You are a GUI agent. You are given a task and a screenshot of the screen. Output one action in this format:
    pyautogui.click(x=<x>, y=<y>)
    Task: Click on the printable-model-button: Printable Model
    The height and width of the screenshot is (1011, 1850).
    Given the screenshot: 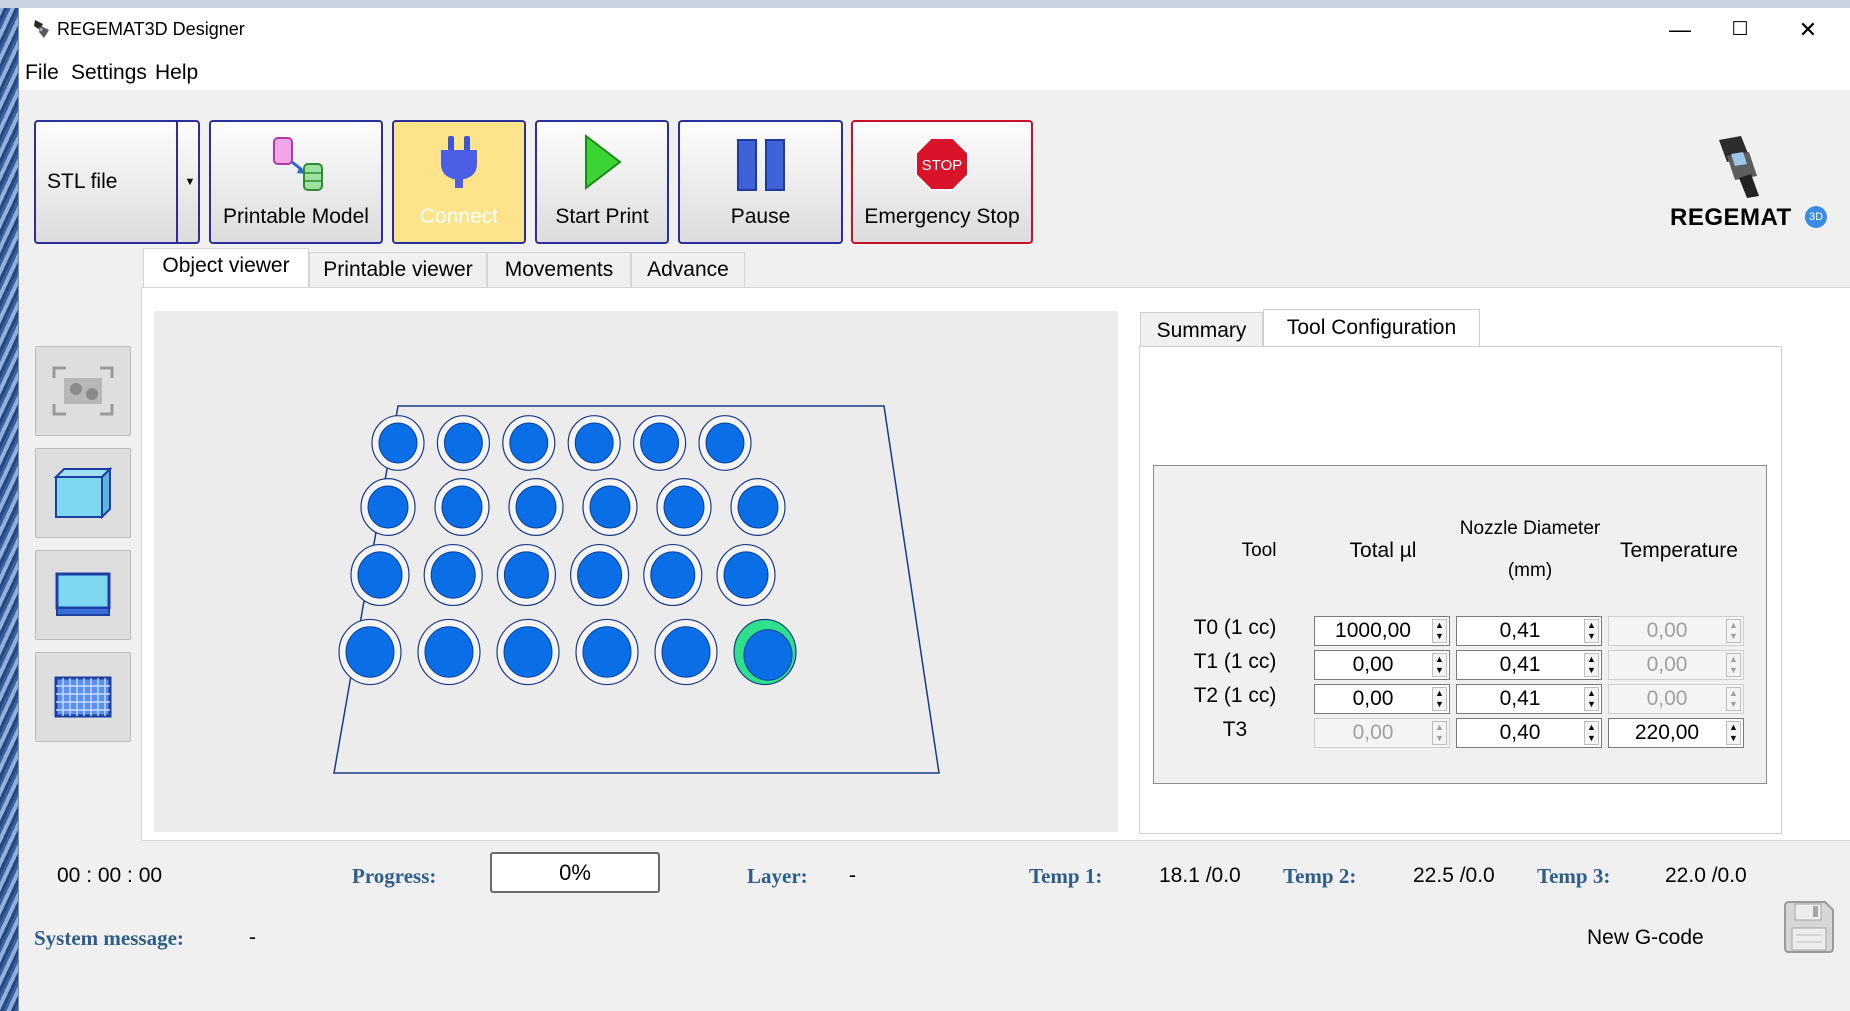 What is the action you would take?
    pyautogui.click(x=296, y=182)
    